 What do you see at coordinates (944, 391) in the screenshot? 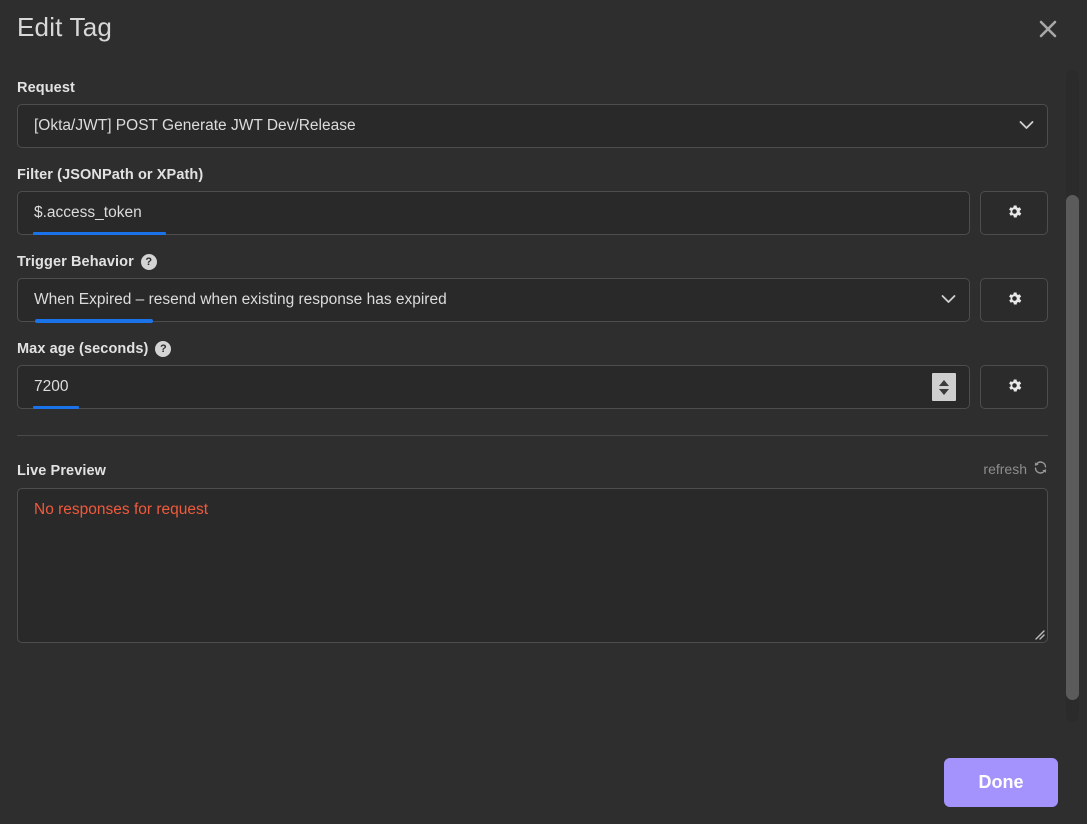
I see `stepper-down-icon` at bounding box center [944, 391].